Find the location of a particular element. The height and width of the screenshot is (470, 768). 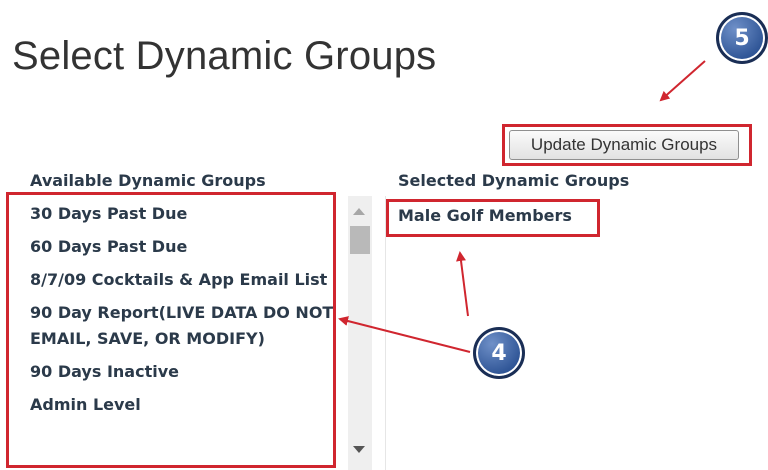

arrow-to-available-list is located at coordinates (404, 334).